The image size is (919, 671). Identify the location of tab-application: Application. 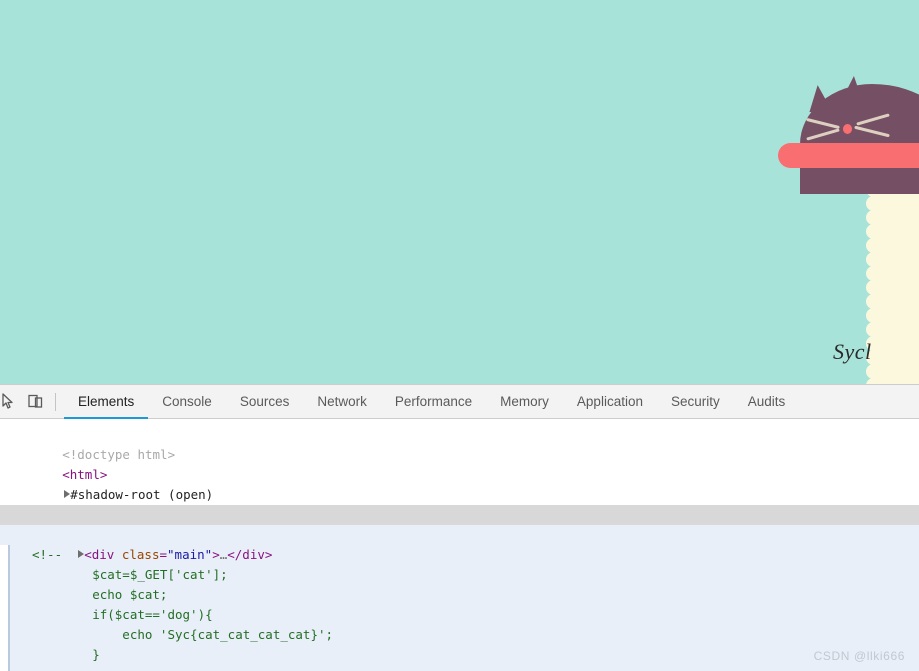
(610, 401).